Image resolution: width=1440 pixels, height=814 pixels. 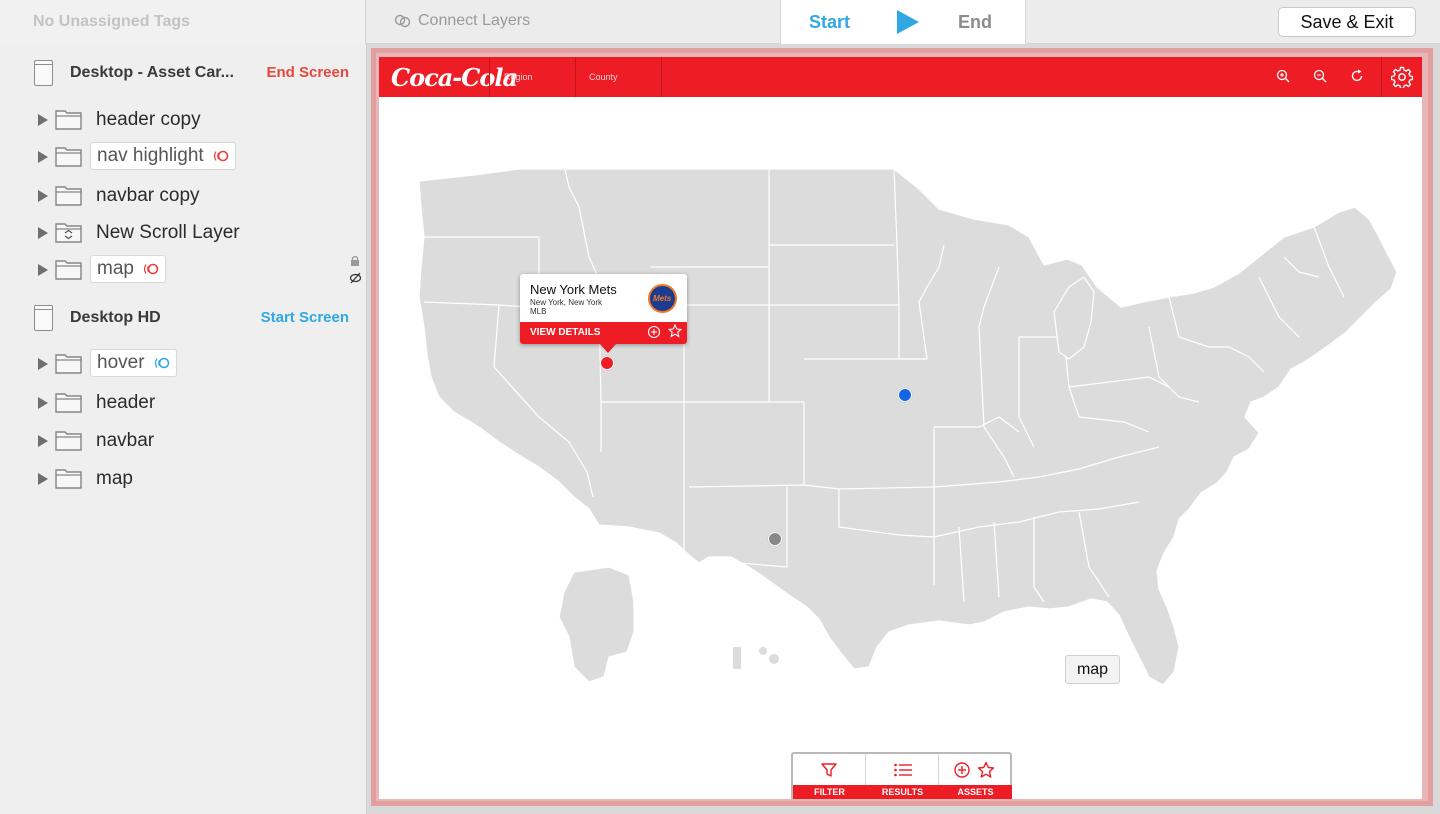 I want to click on add-icon, so click(x=654, y=332).